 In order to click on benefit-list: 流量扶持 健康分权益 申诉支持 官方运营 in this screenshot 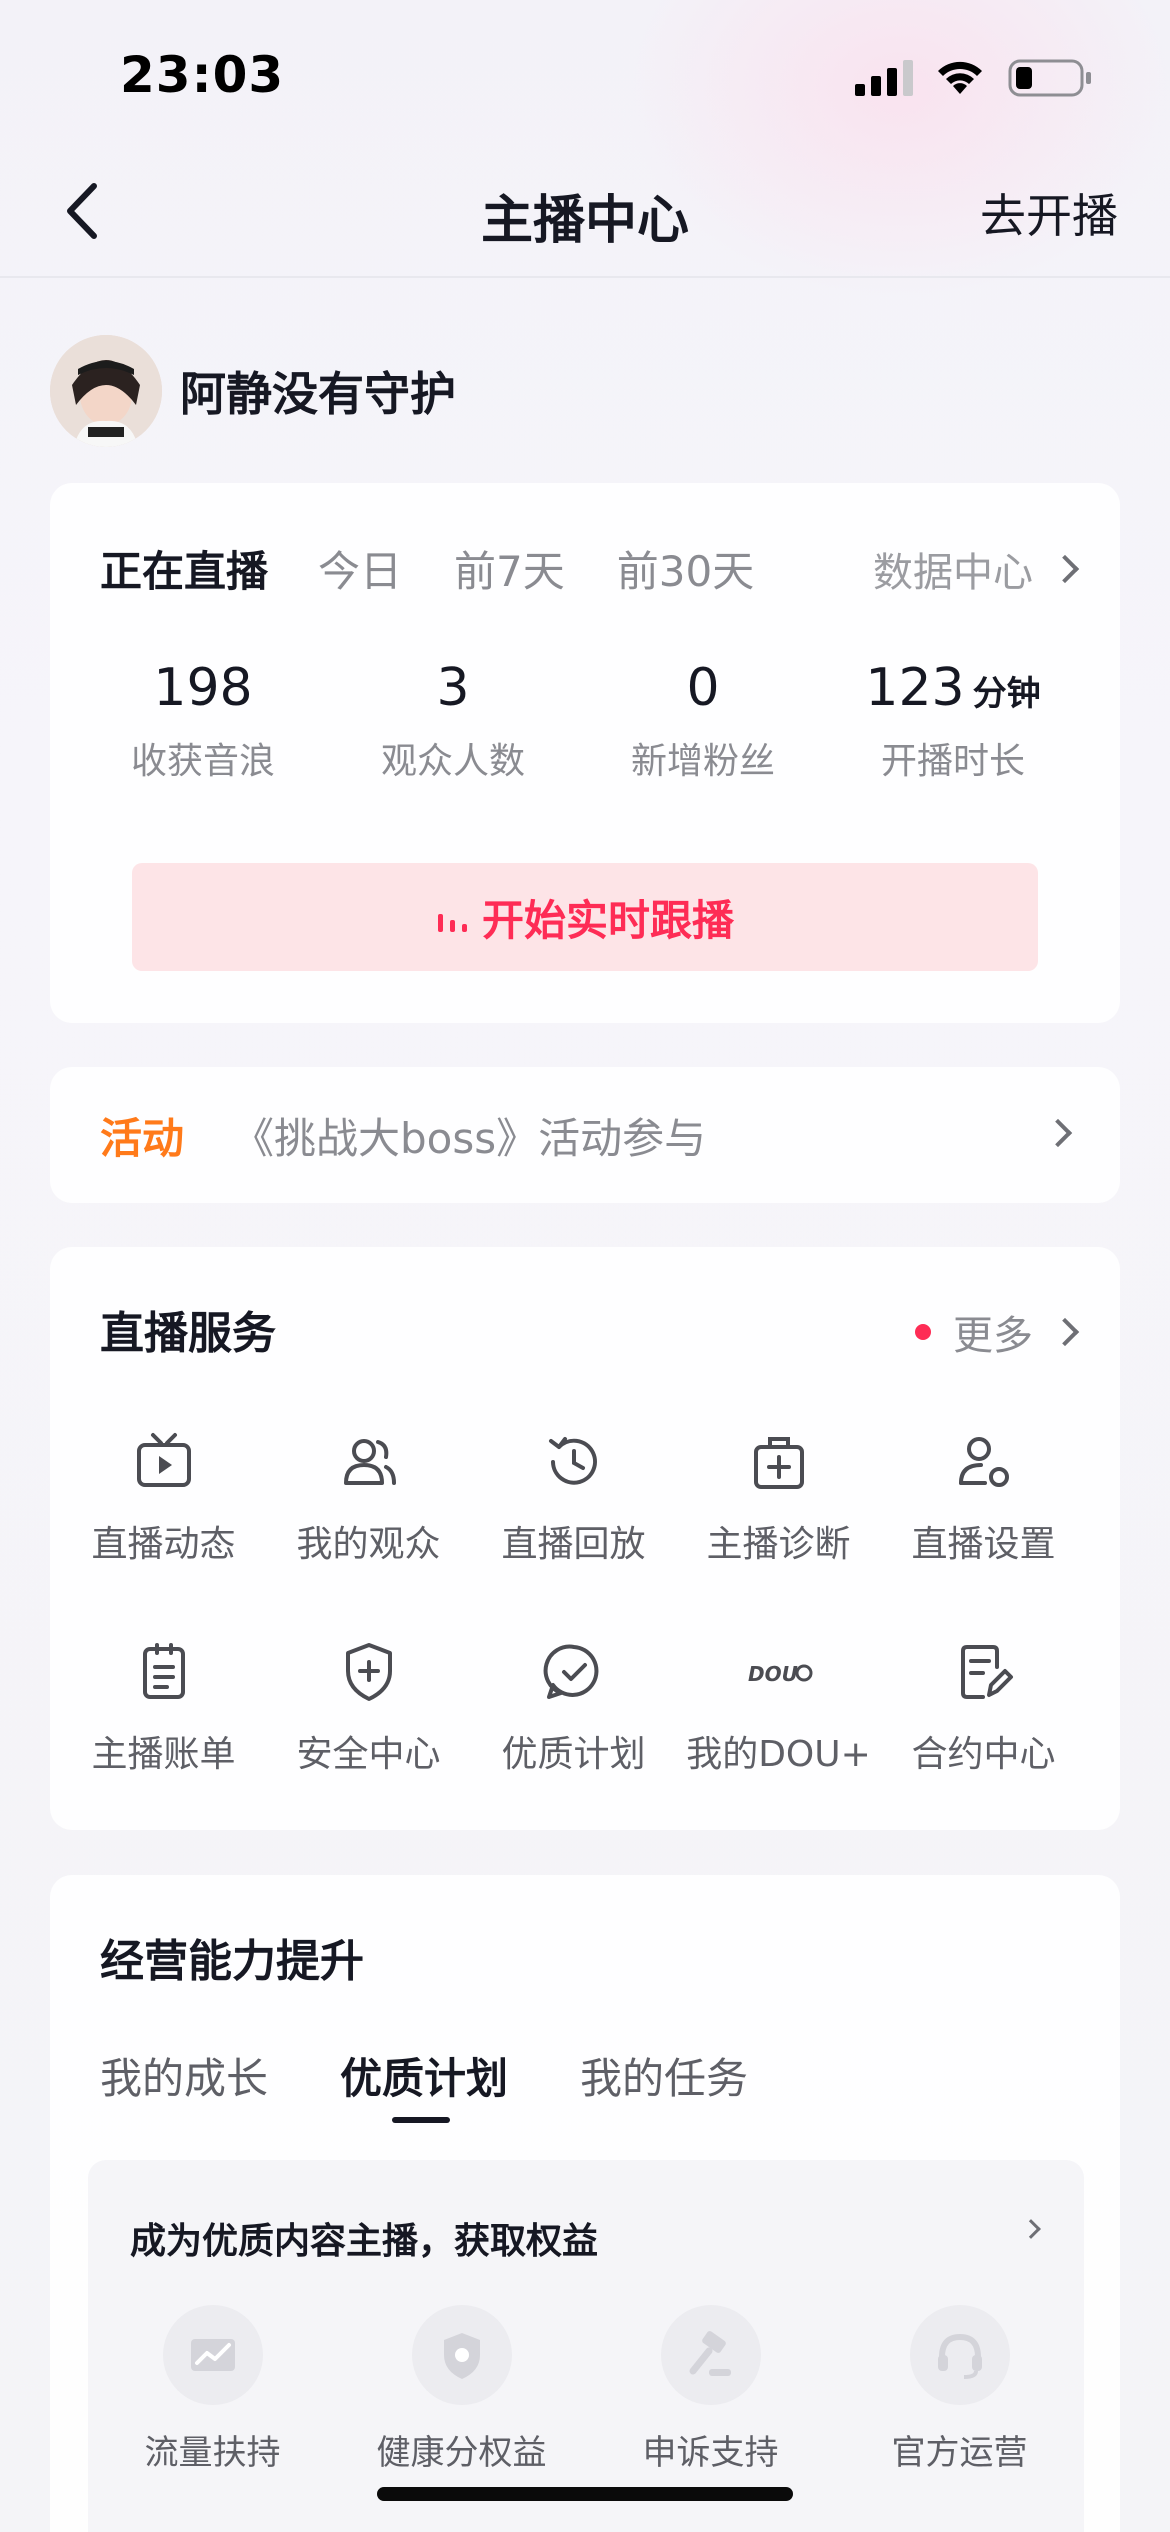, I will do `click(586, 2389)`.